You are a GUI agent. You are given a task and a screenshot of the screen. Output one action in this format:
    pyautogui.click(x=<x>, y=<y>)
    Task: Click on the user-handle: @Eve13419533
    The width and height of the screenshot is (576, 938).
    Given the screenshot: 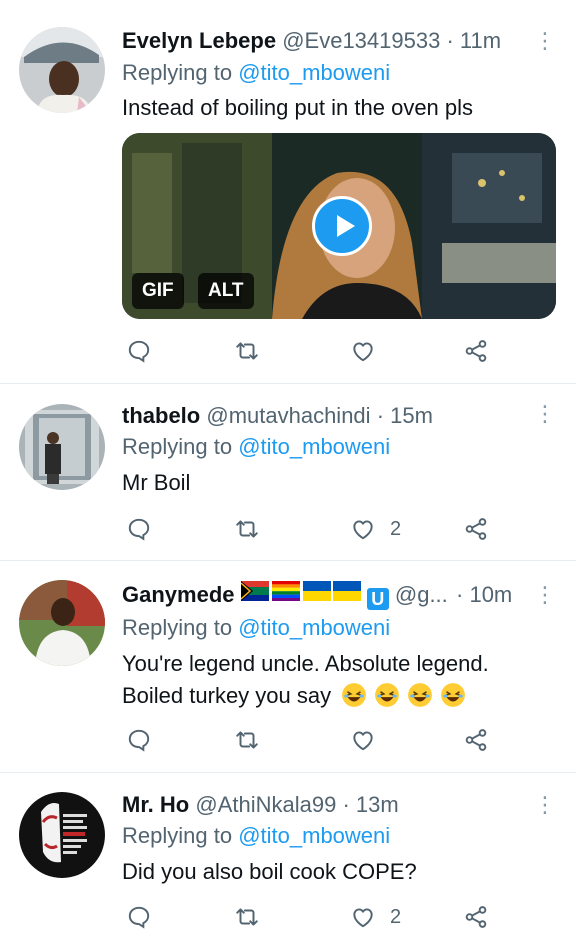 What is the action you would take?
    pyautogui.click(x=361, y=40)
    